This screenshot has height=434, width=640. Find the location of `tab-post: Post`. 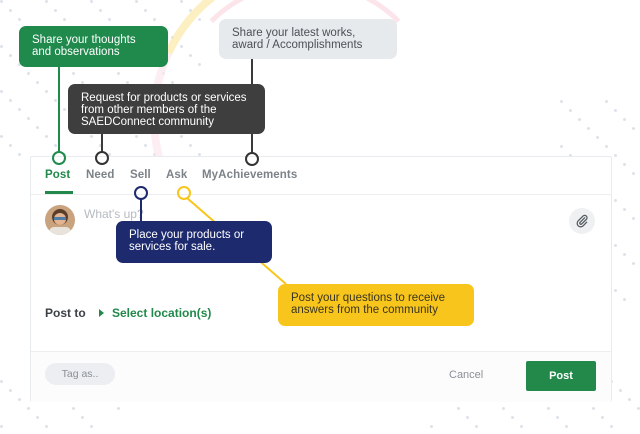

tab-post: Post is located at coordinates (57, 175).